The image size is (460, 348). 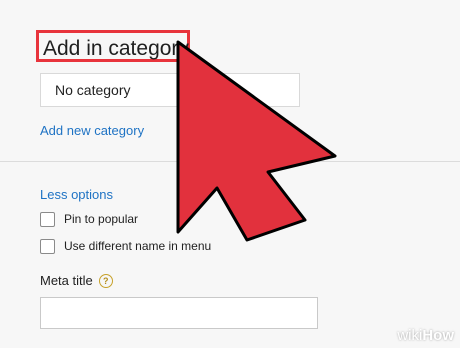 I want to click on meta-title-label-row: Meta title ?, so click(x=76, y=280).